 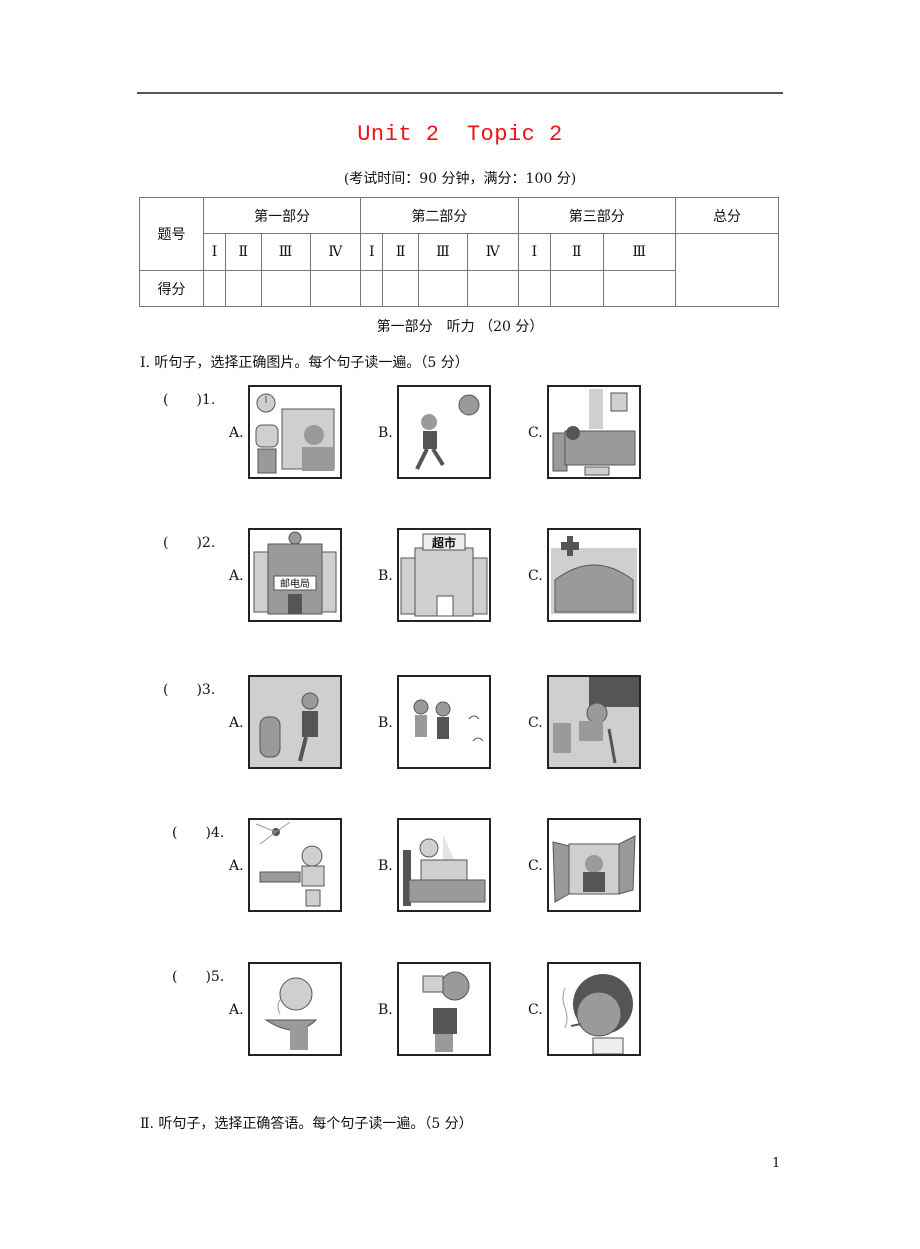 I want to click on page-number: 1, so click(x=776, y=1163).